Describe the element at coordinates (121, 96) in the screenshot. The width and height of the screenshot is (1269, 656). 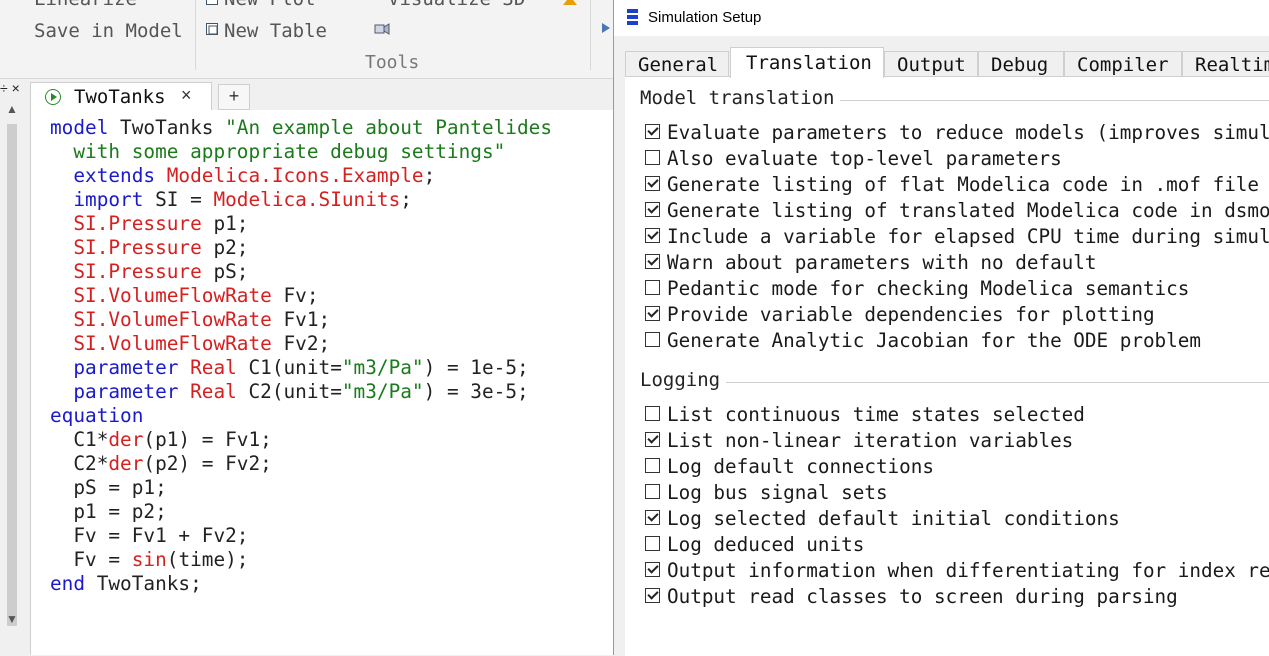
I see `tab-twotanks: TwoTanks ×` at that location.